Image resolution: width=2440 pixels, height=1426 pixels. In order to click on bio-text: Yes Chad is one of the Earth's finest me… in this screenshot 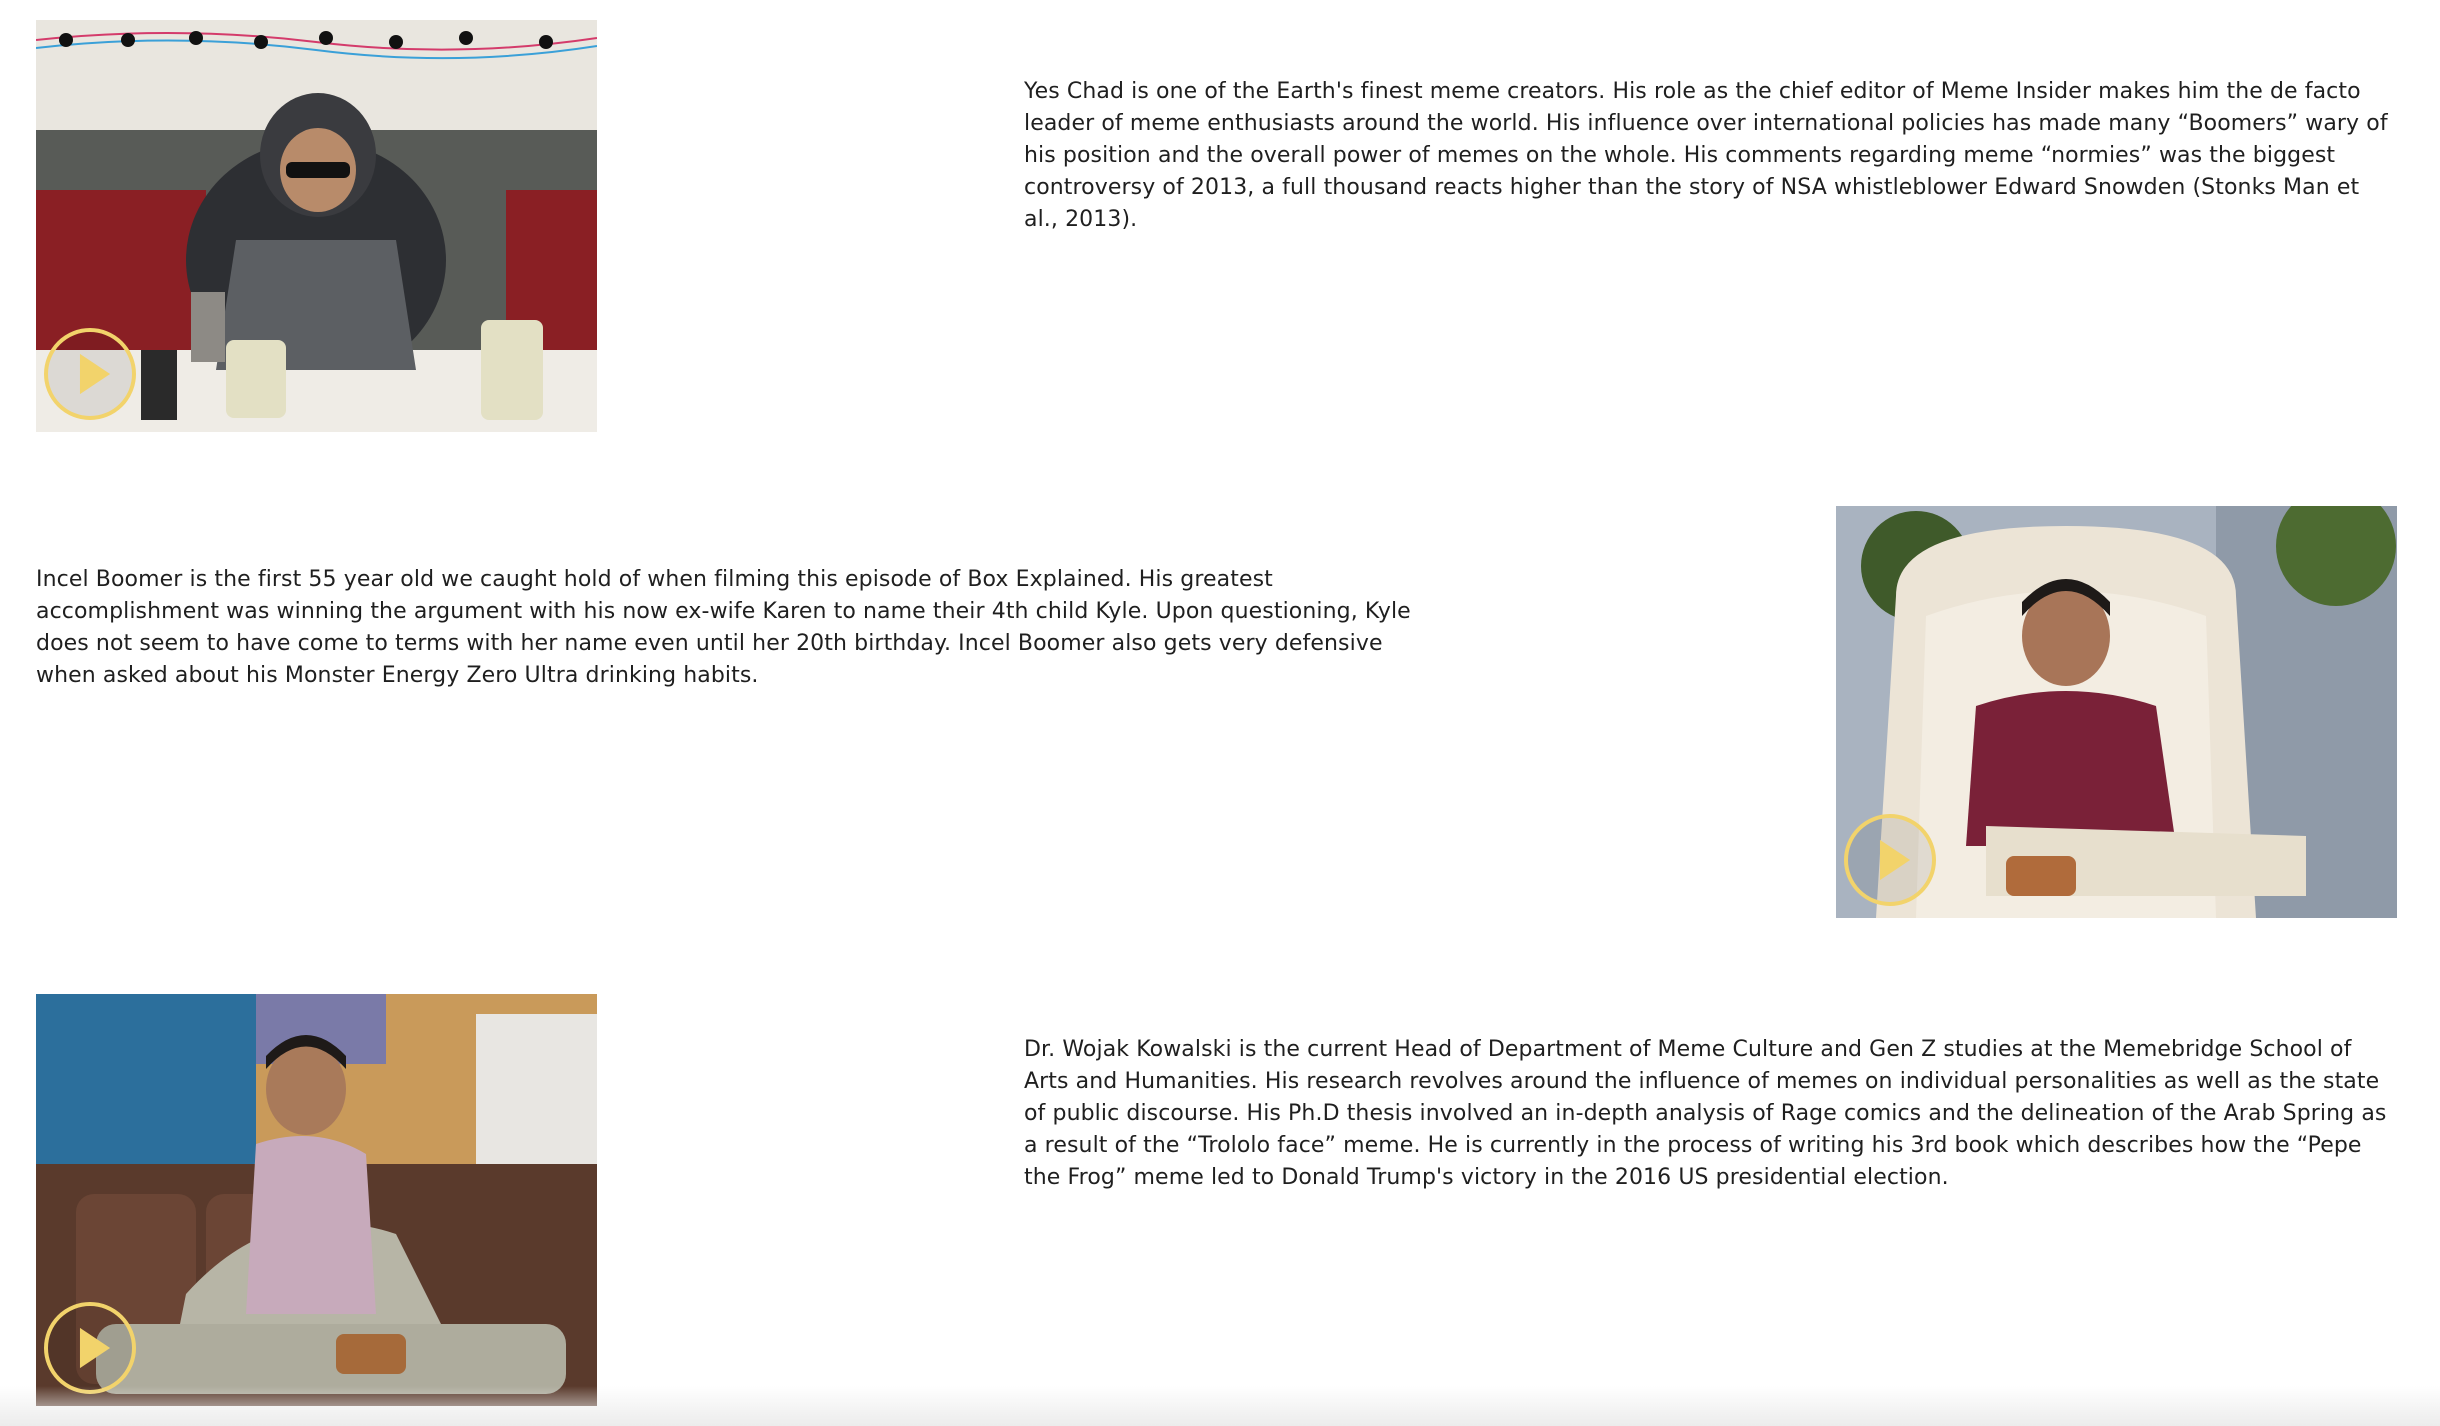, I will do `click(1706, 155)`.